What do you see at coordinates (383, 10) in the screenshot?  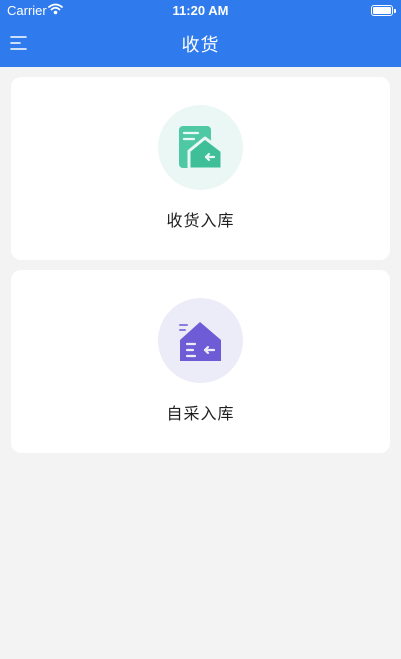 I see `battery-icon` at bounding box center [383, 10].